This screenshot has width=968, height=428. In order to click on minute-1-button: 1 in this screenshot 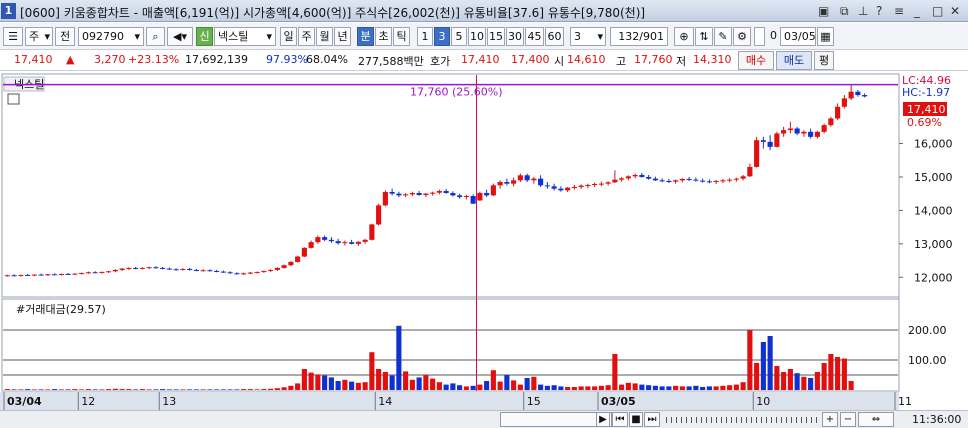, I will do `click(425, 36)`.